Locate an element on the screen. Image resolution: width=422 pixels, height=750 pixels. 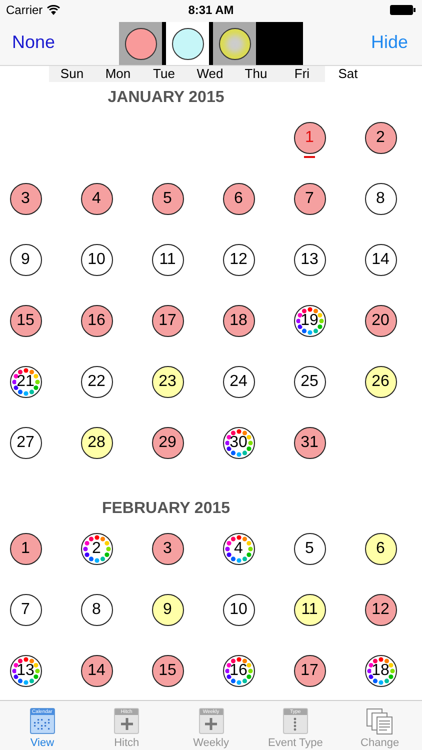
carrier-name: Carrier is located at coordinates (24, 10).